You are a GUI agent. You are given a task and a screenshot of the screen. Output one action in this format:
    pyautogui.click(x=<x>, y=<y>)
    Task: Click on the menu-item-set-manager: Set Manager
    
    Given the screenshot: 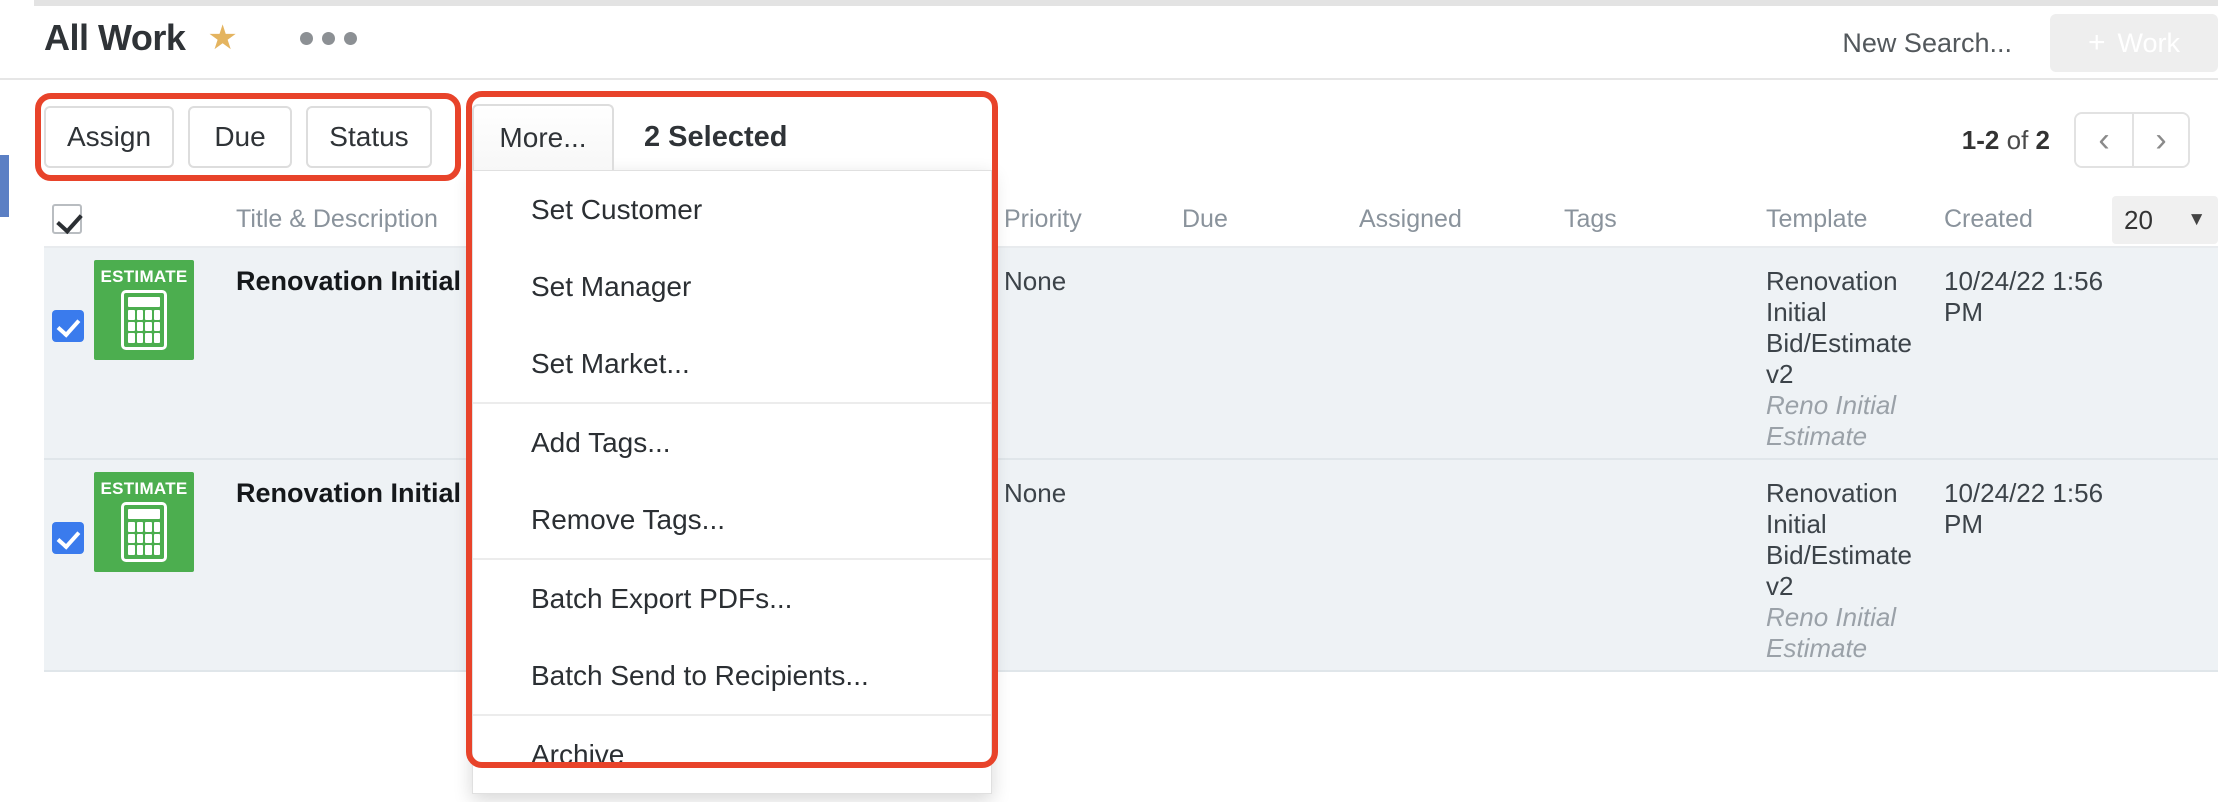 What is the action you would take?
    pyautogui.click(x=732, y=286)
    